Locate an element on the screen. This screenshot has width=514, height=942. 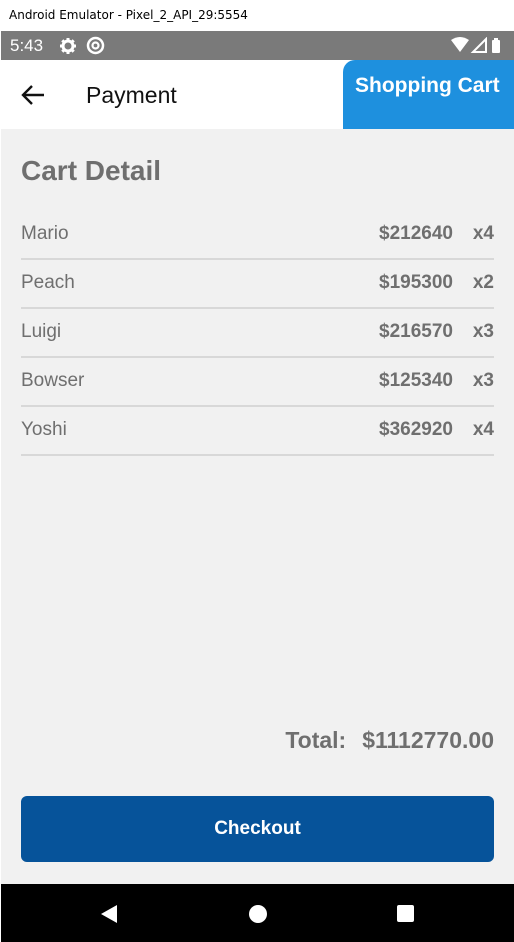
item-price: $125340 is located at coordinates (416, 380).